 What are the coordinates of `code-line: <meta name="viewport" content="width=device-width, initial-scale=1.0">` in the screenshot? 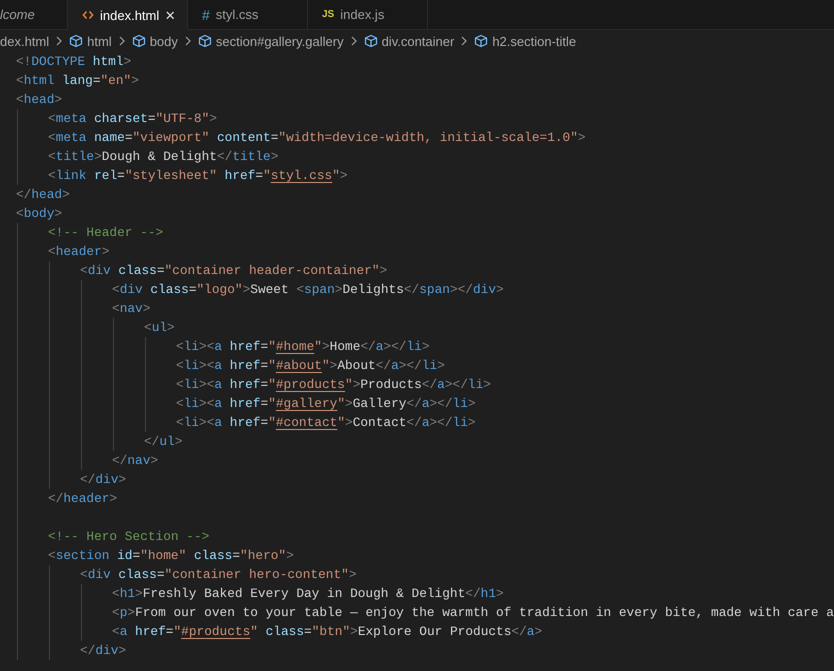 It's located at (317, 138).